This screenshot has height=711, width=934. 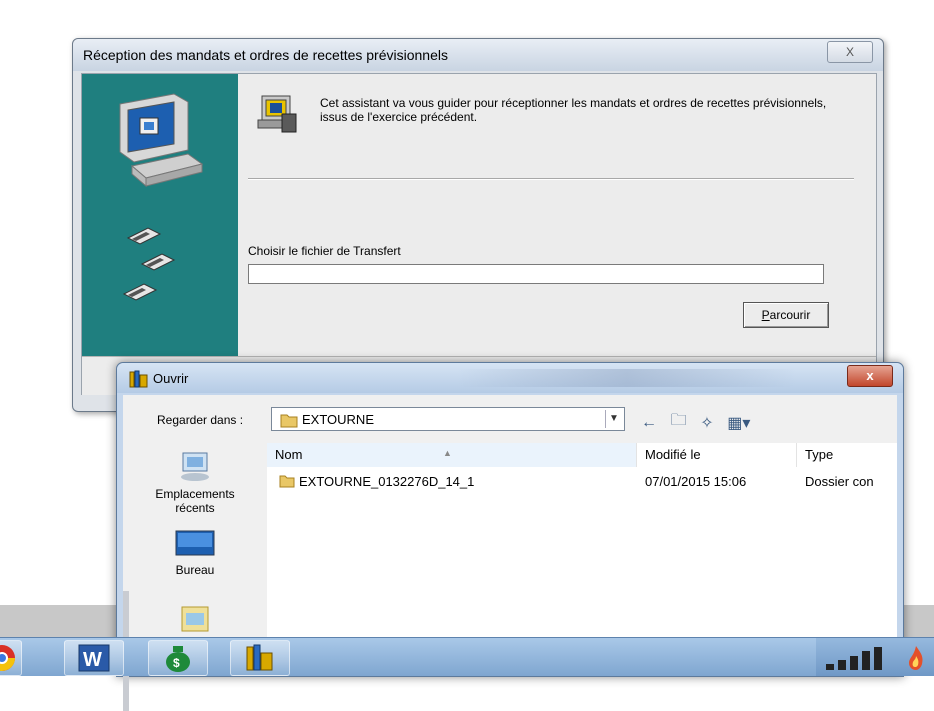 What do you see at coordinates (738, 423) in the screenshot?
I see `view-menu-icon: ▦▾` at bounding box center [738, 423].